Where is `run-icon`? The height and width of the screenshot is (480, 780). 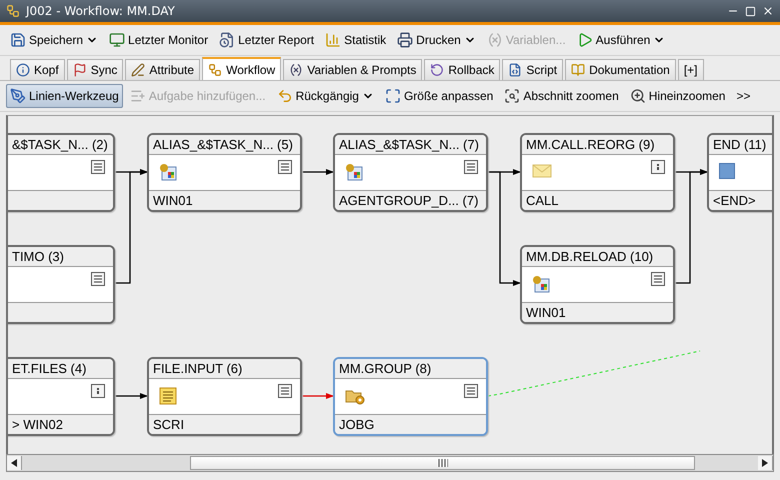
run-icon is located at coordinates (584, 40).